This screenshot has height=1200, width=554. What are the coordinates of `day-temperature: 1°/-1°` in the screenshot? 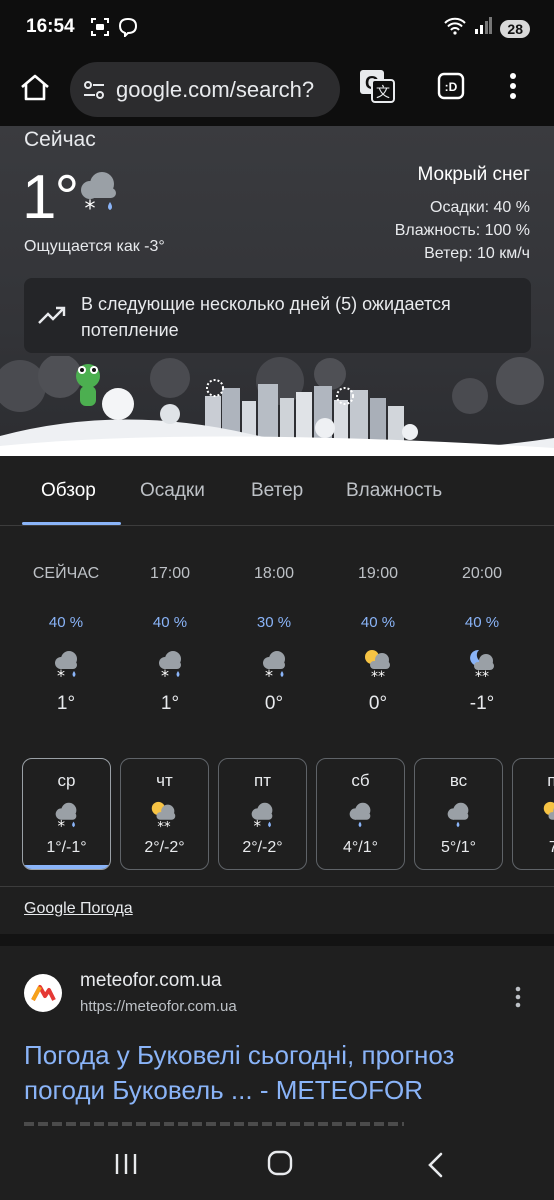 It's located at (66, 847).